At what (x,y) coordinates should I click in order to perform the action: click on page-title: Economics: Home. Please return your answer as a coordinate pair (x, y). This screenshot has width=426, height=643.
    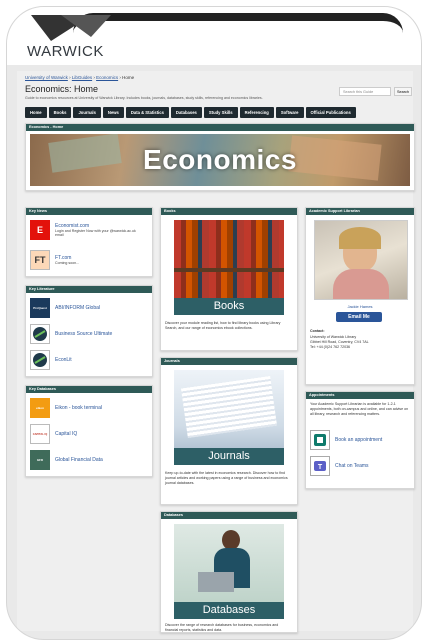
    Looking at the image, I should click on (62, 89).